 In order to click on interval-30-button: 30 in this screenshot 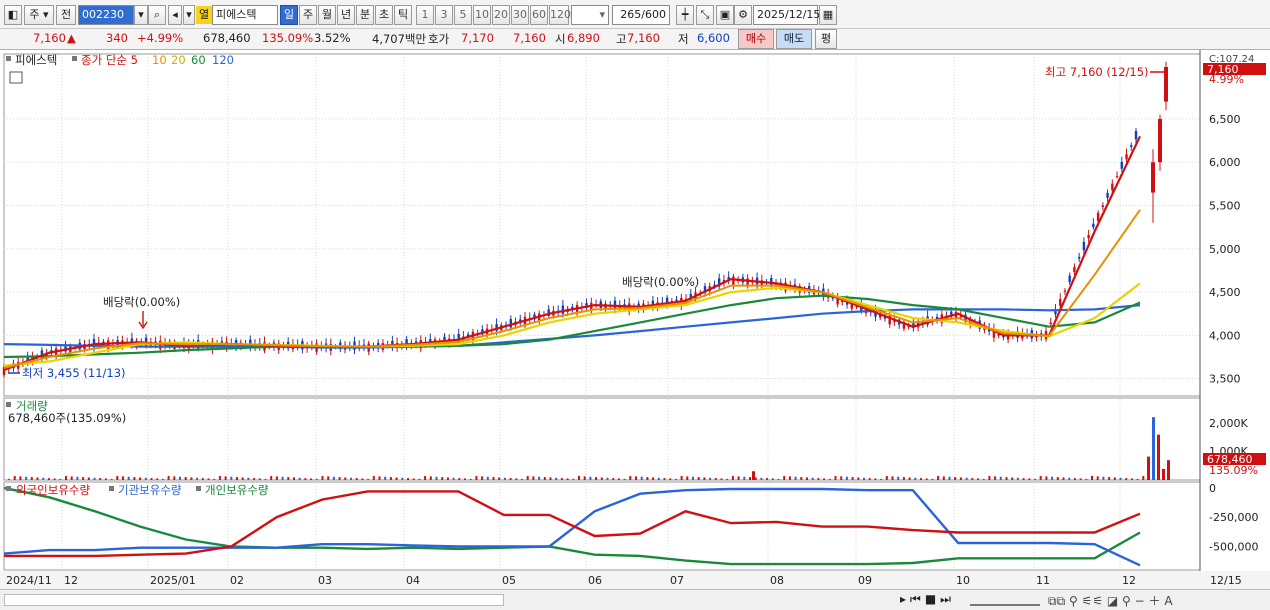, I will do `click(520, 15)`.